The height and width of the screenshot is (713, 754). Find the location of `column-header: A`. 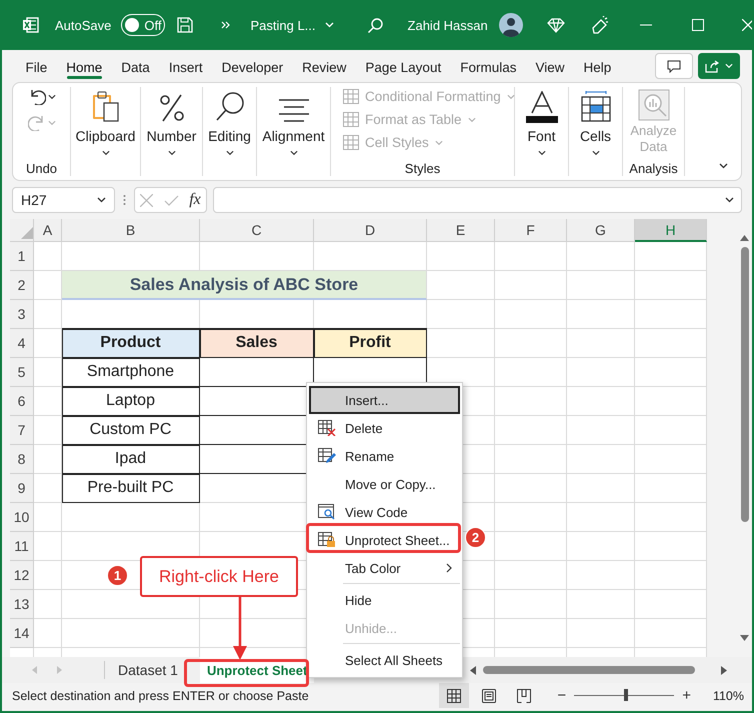

column-header: A is located at coordinates (48, 230).